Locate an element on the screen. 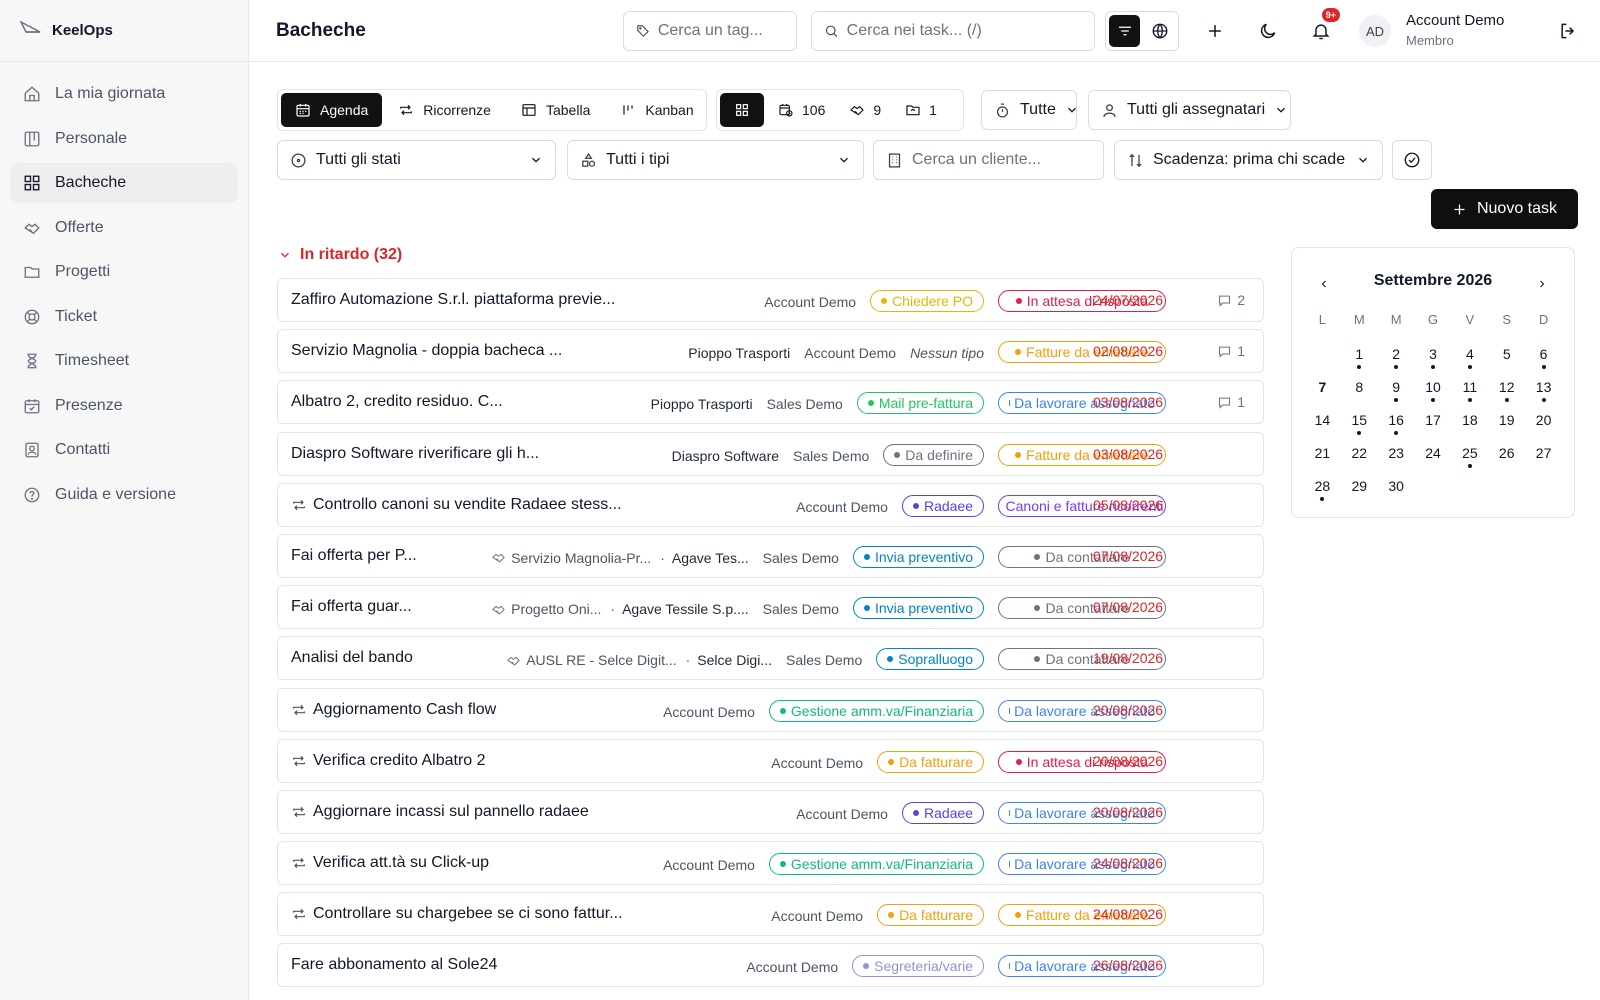 The image size is (1600, 1000). projects-count: 1 is located at coordinates (921, 110).